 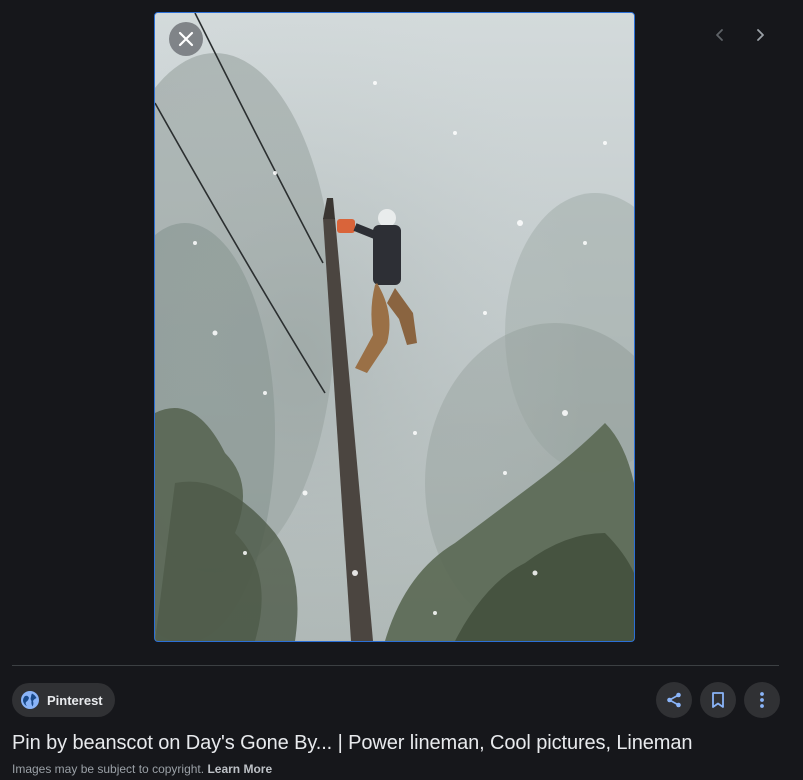 I want to click on globe-icon, so click(x=30, y=700).